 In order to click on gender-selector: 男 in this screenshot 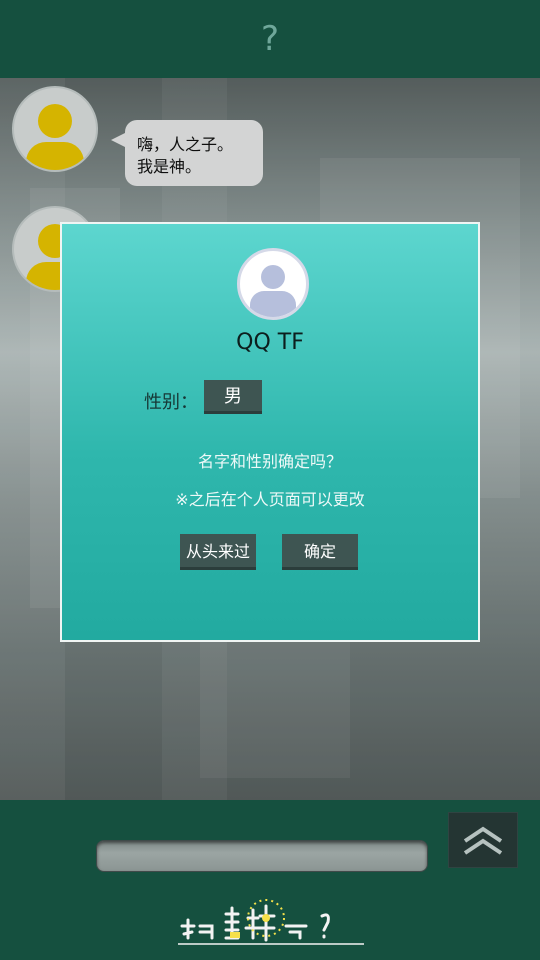, I will do `click(233, 397)`.